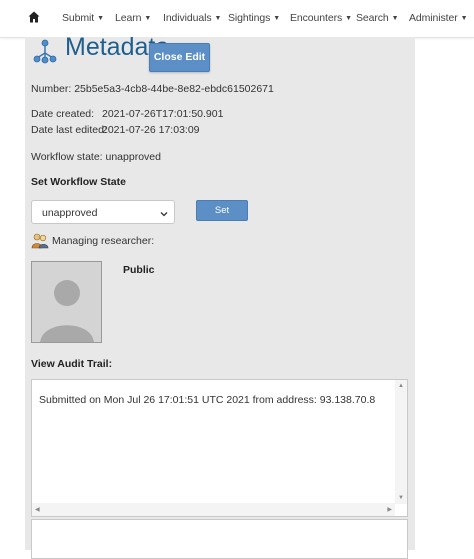  Describe the element at coordinates (40, 240) in the screenshot. I see `managing-researcher-icon` at that location.